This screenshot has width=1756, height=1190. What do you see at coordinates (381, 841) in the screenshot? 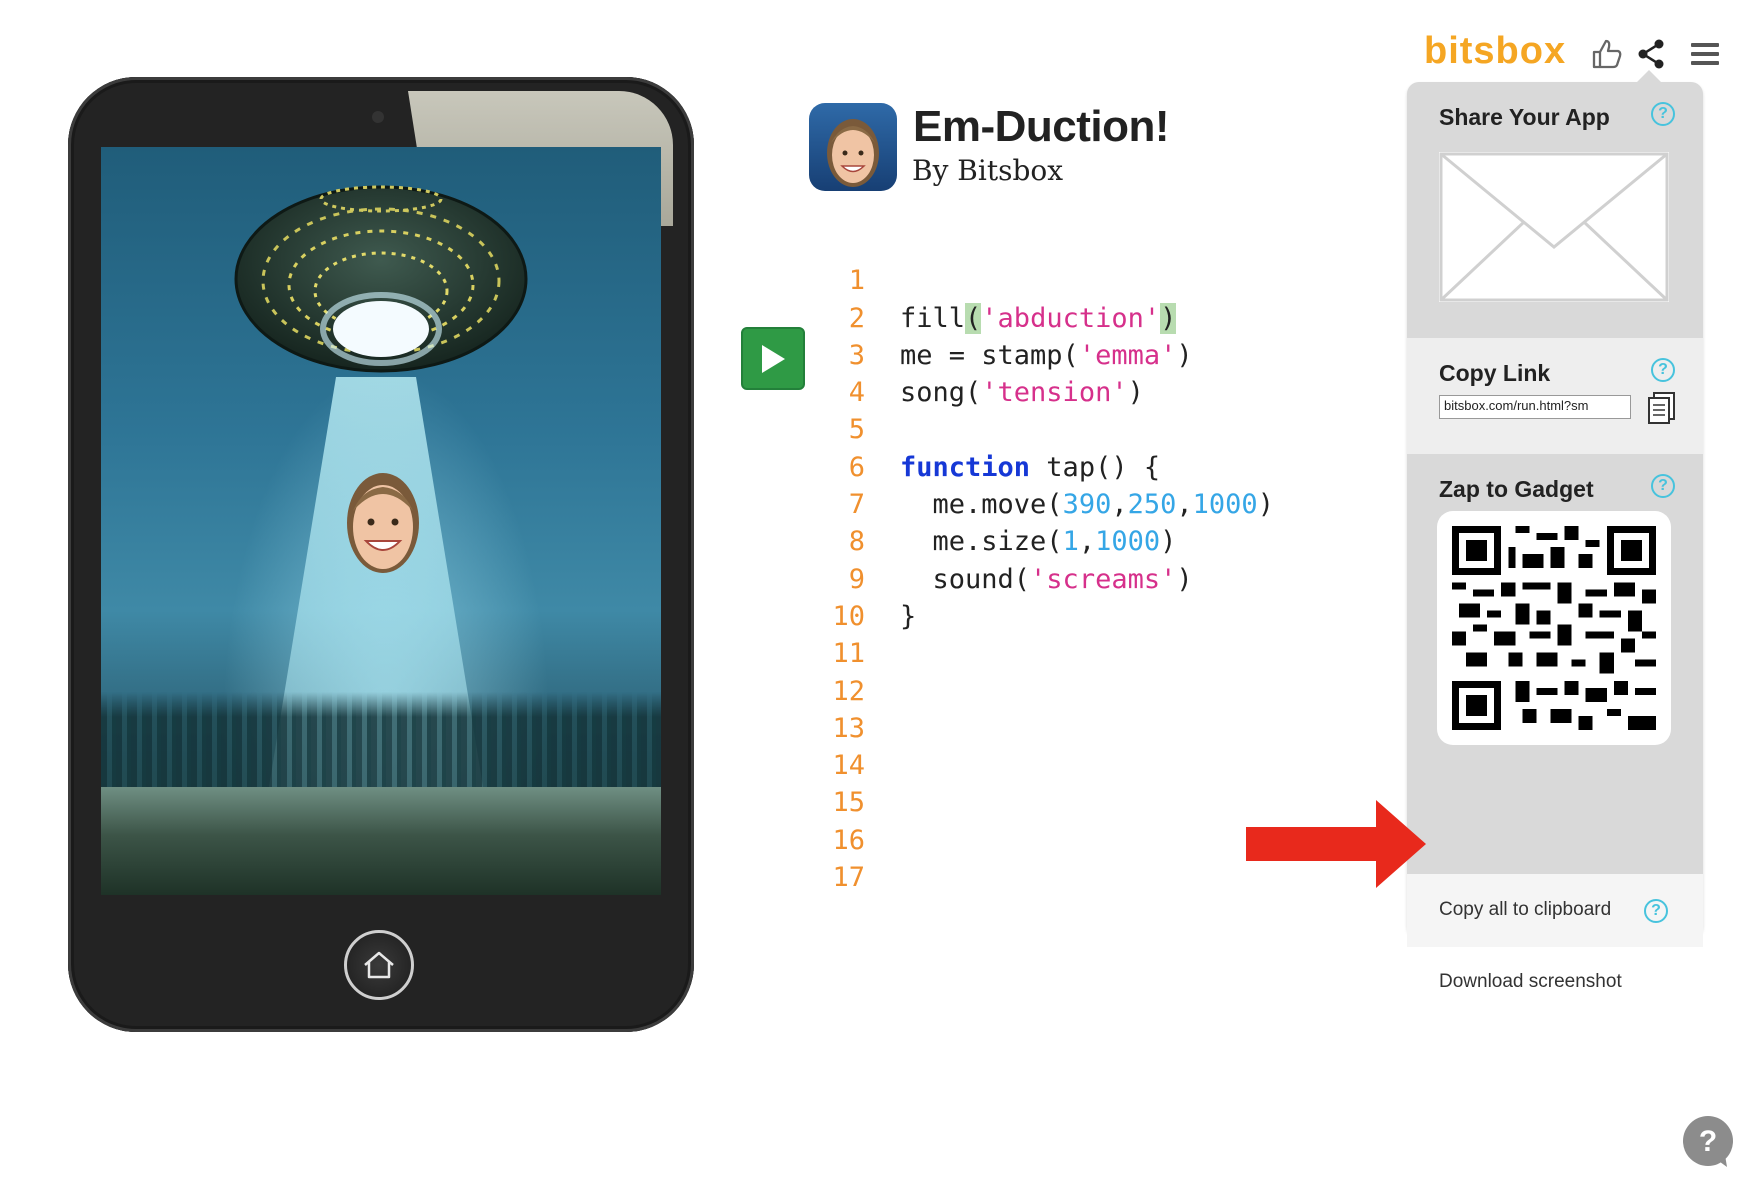
I see `meadow-ground` at bounding box center [381, 841].